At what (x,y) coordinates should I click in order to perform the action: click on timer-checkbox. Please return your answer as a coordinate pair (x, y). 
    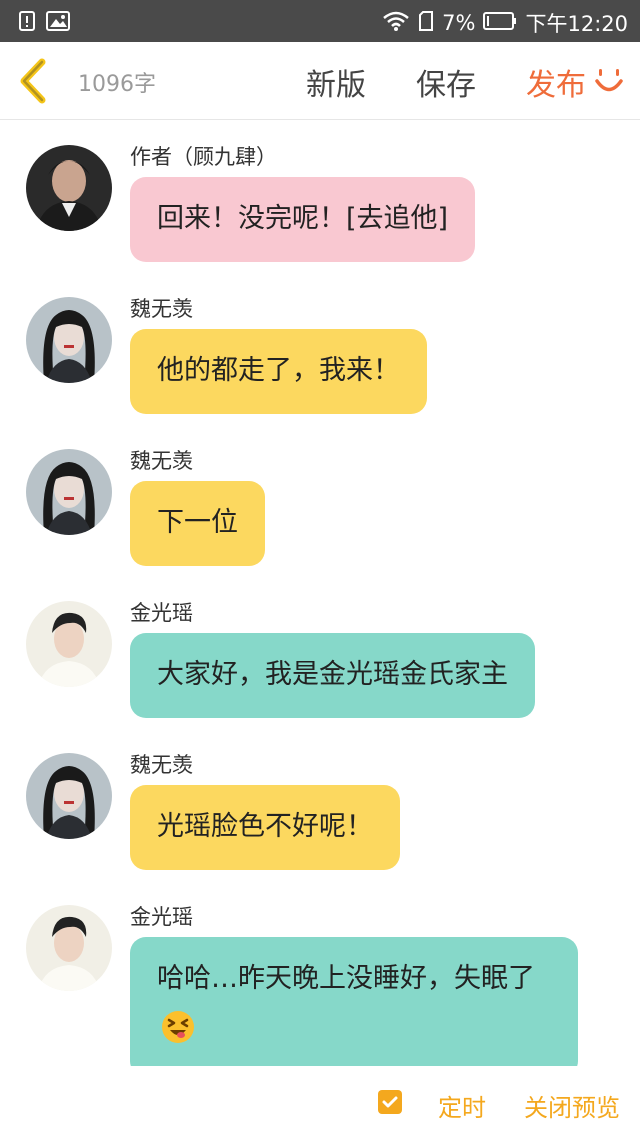
    Looking at the image, I should click on (390, 1102).